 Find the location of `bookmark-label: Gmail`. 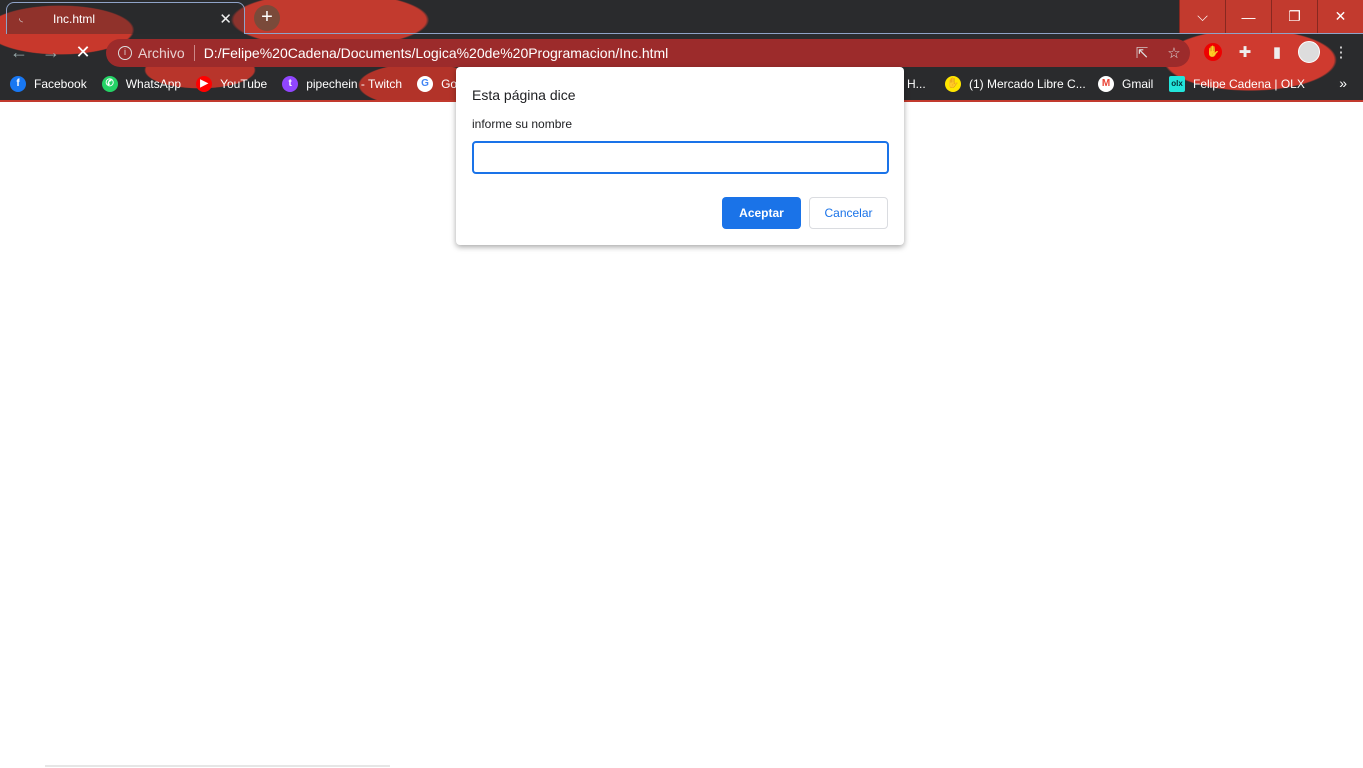

bookmark-label: Gmail is located at coordinates (1138, 84).